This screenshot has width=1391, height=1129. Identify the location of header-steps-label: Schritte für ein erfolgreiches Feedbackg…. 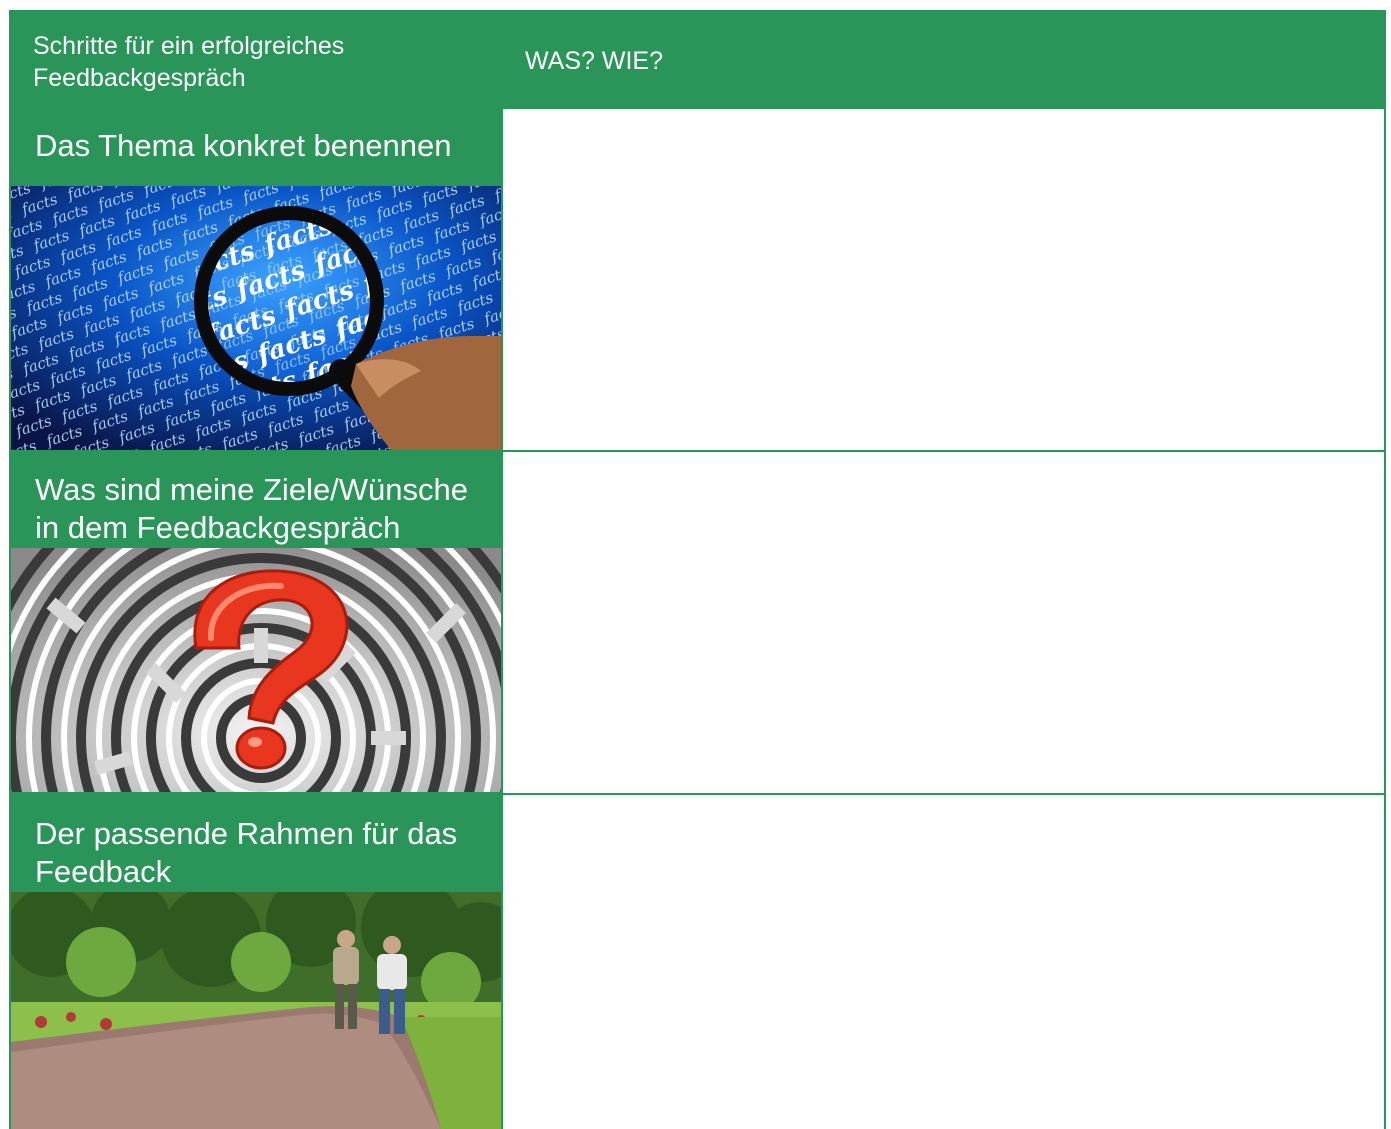
(189, 62).